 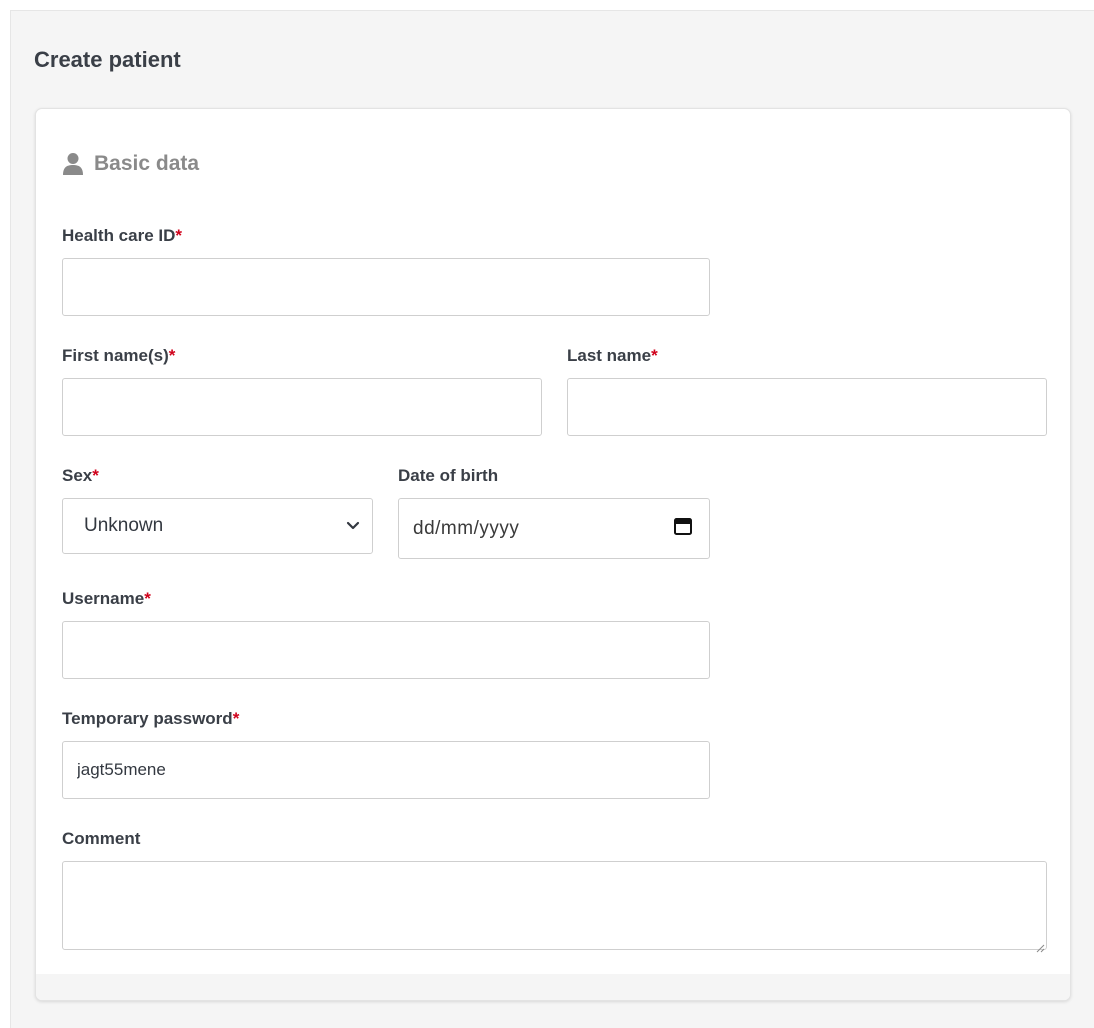 What do you see at coordinates (151, 718) in the screenshot?
I see `temporary-password-label: Temporary password*` at bounding box center [151, 718].